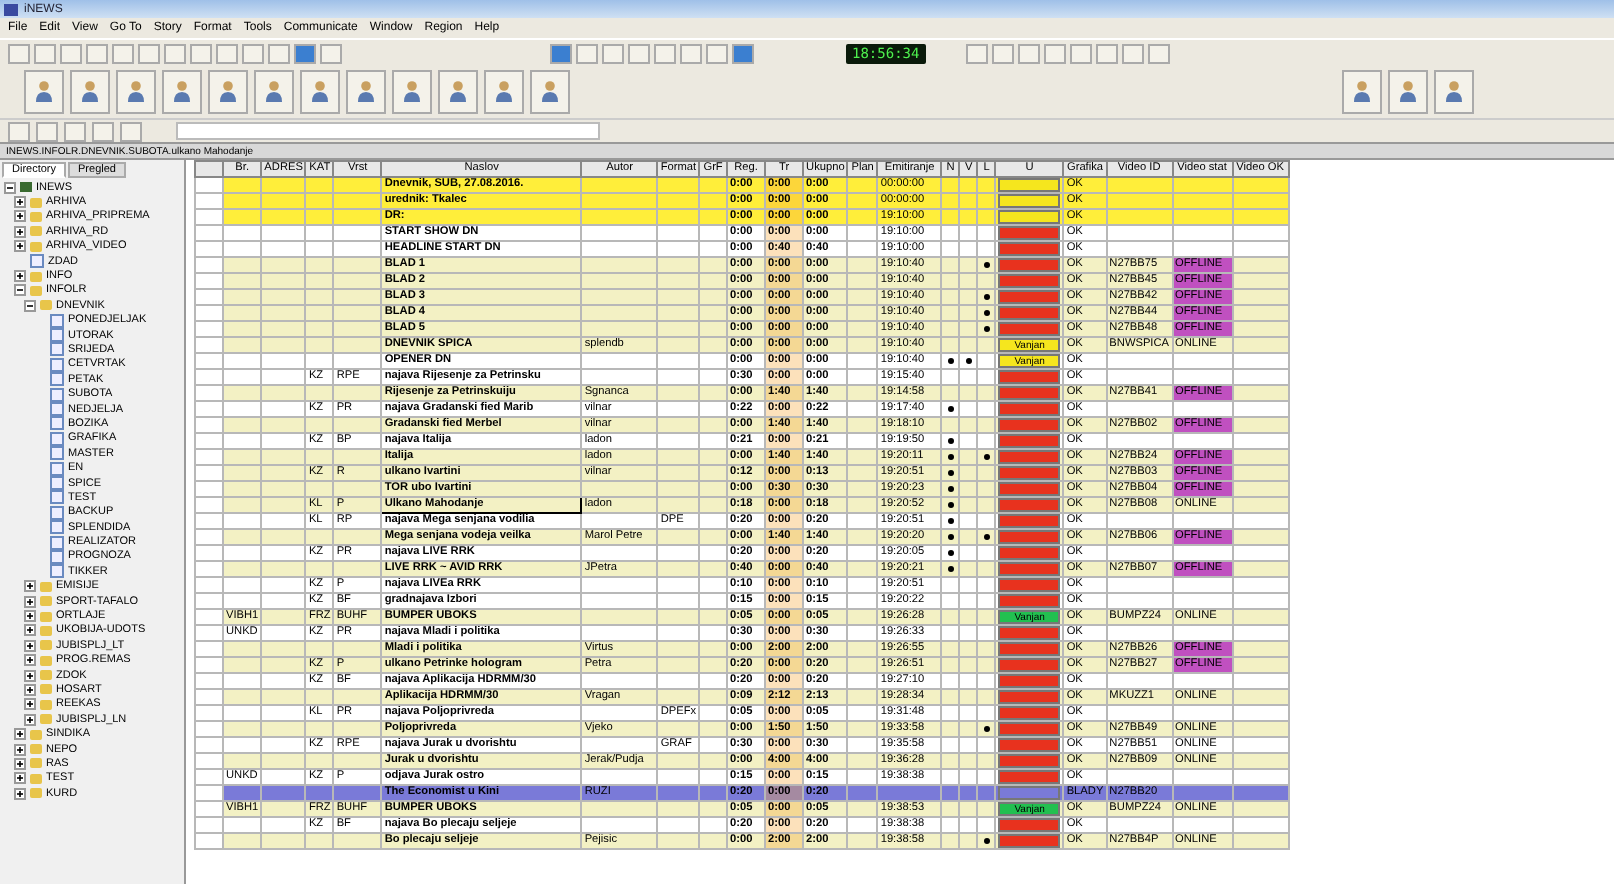  I want to click on document-icon, so click(37, 261).